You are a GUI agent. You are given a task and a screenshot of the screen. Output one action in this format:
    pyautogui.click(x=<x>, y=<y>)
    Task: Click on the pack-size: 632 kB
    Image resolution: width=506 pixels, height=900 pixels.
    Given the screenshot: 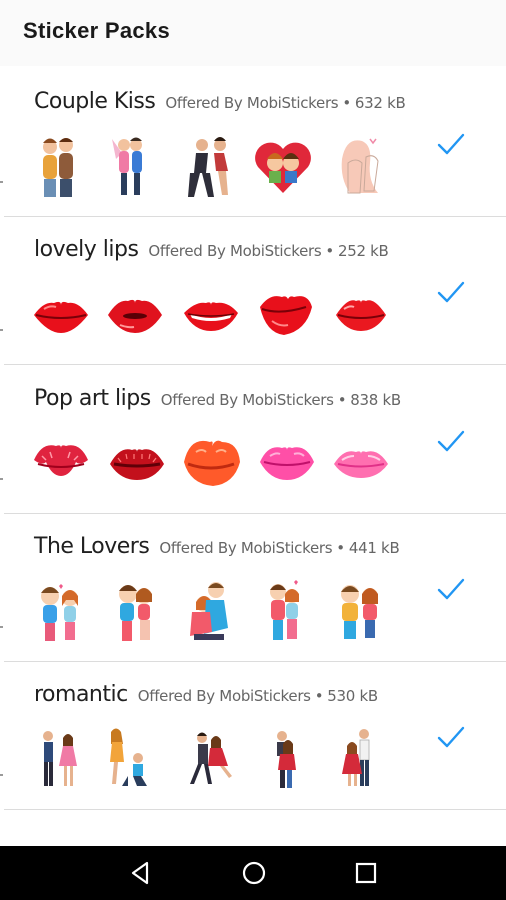 What is the action you would take?
    pyautogui.click(x=380, y=103)
    